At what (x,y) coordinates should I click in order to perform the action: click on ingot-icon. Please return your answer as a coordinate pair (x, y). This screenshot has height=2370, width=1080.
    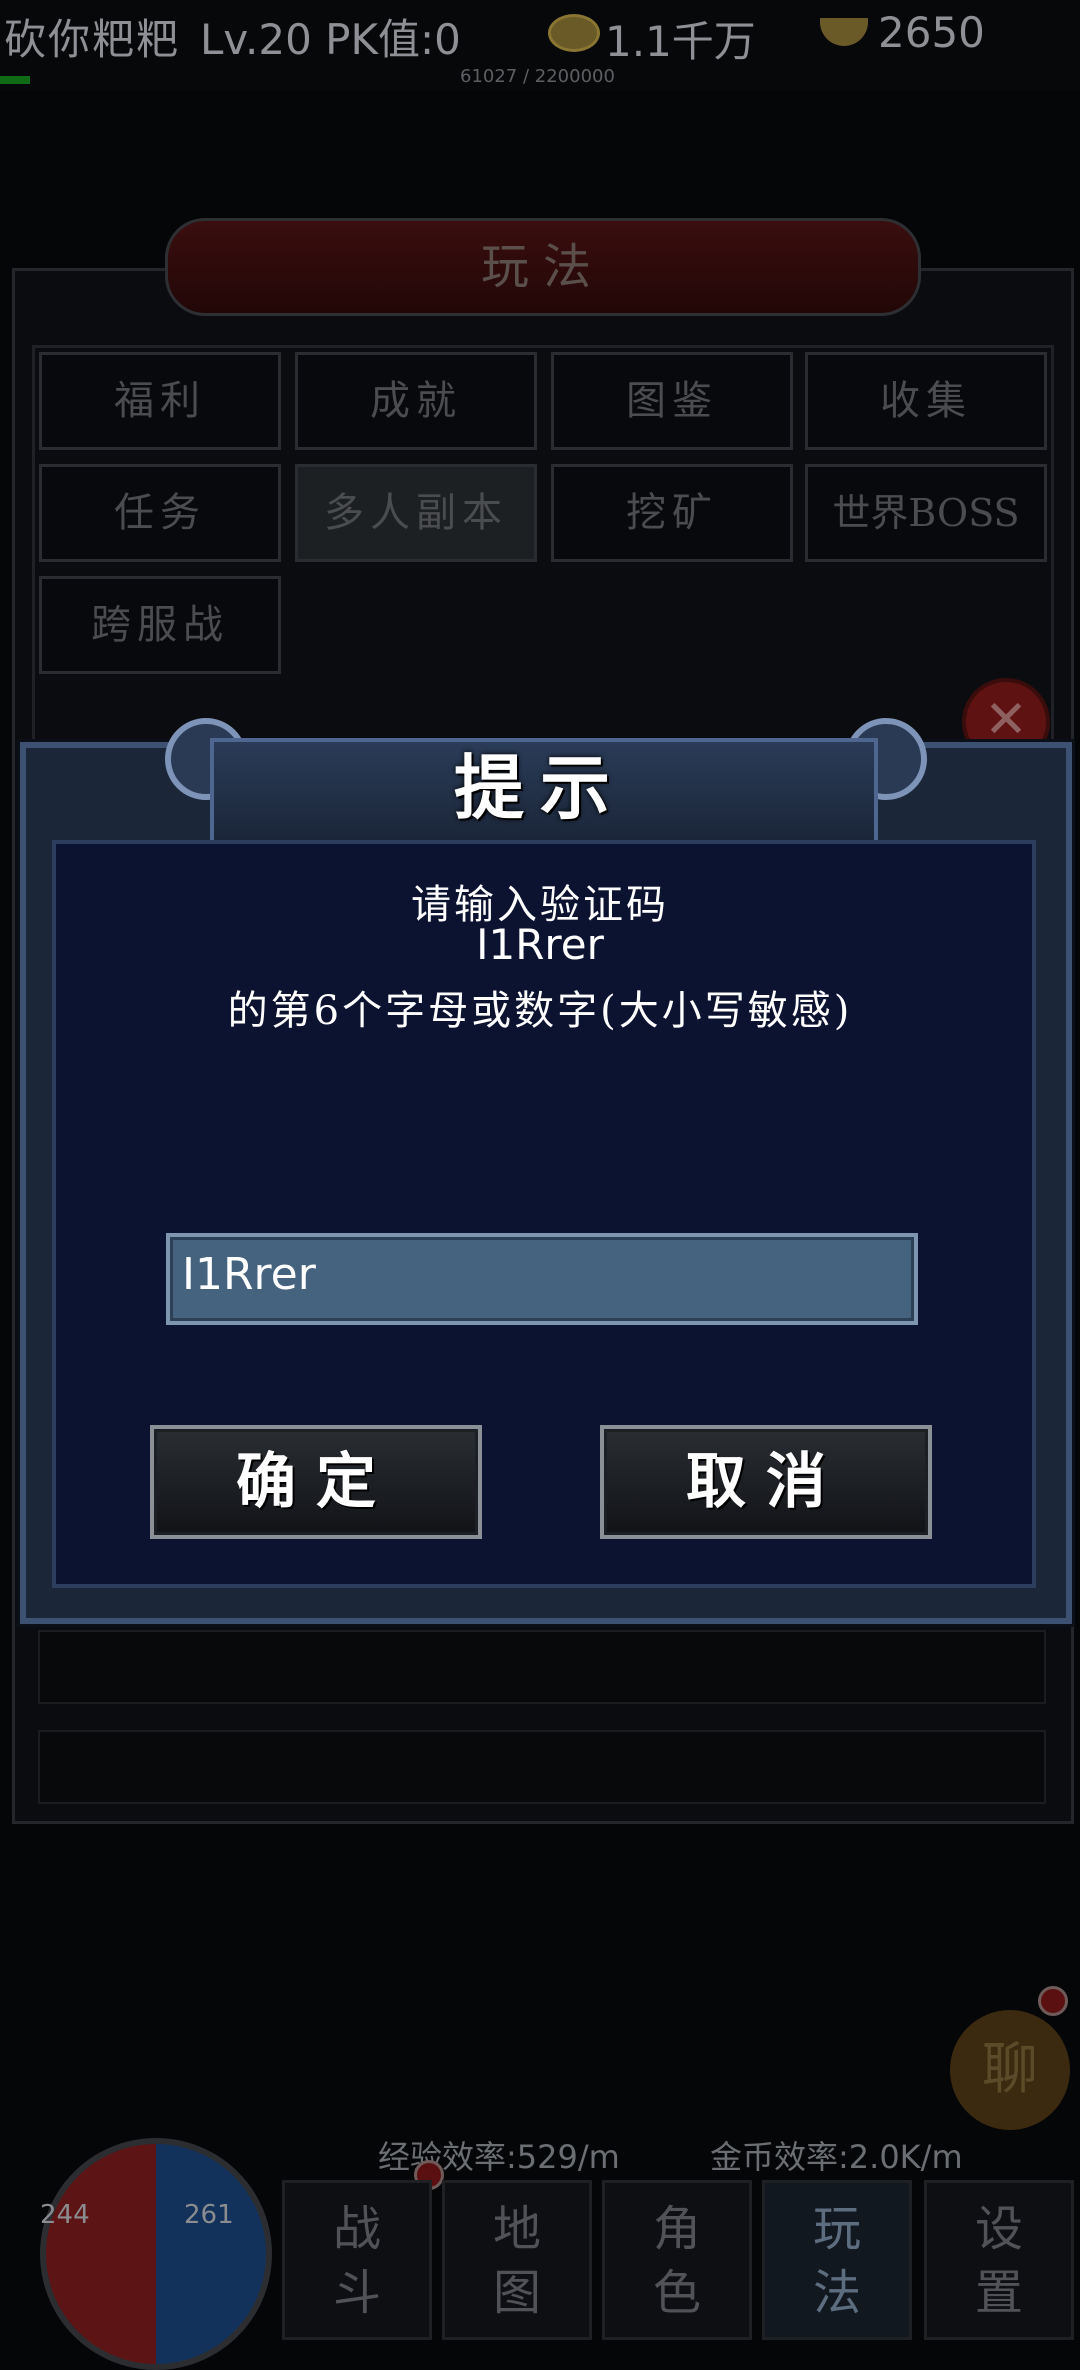
    Looking at the image, I should click on (844, 32).